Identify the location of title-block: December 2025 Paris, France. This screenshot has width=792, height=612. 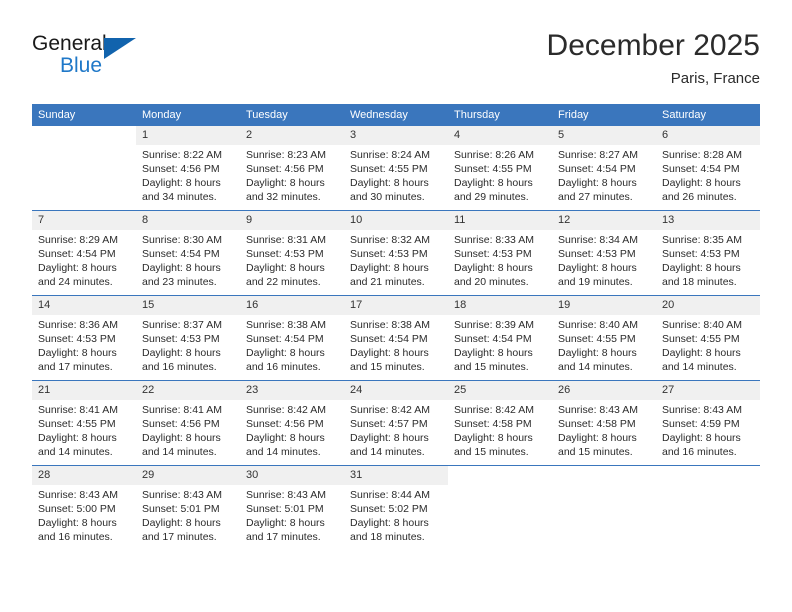
(653, 59).